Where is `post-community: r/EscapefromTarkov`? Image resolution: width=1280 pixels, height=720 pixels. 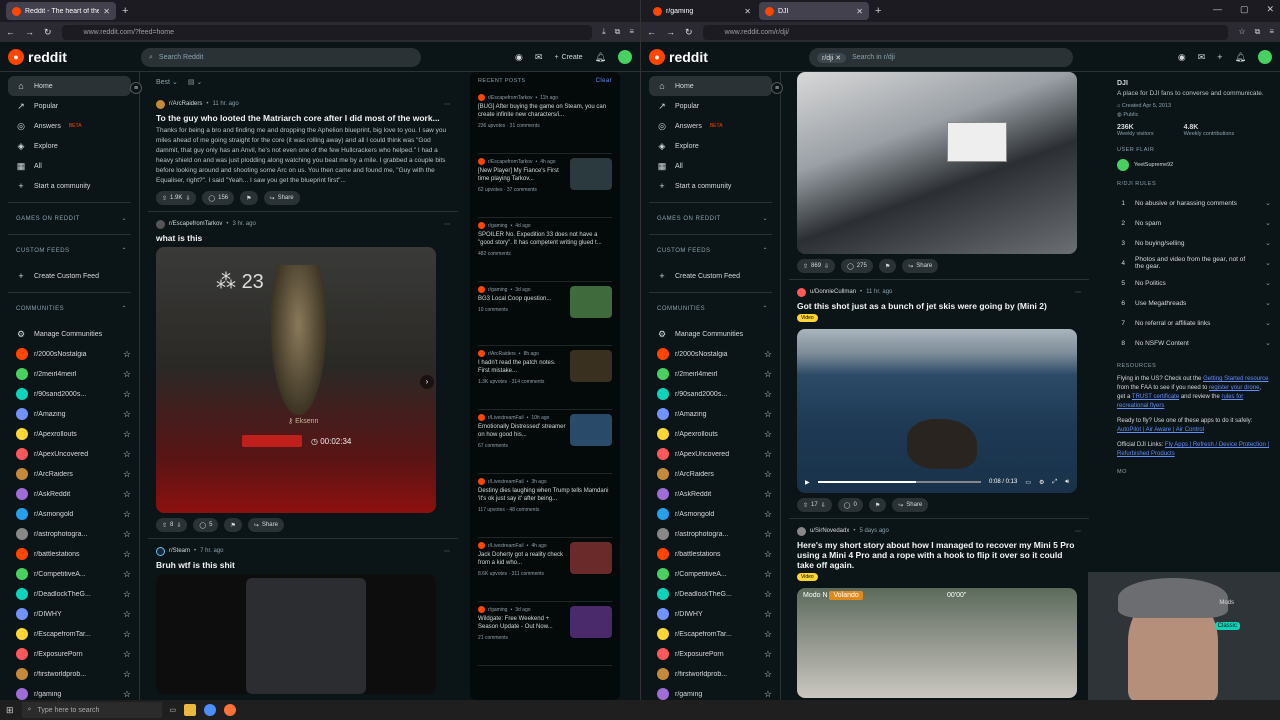 post-community: r/EscapefromTarkov is located at coordinates (195, 224).